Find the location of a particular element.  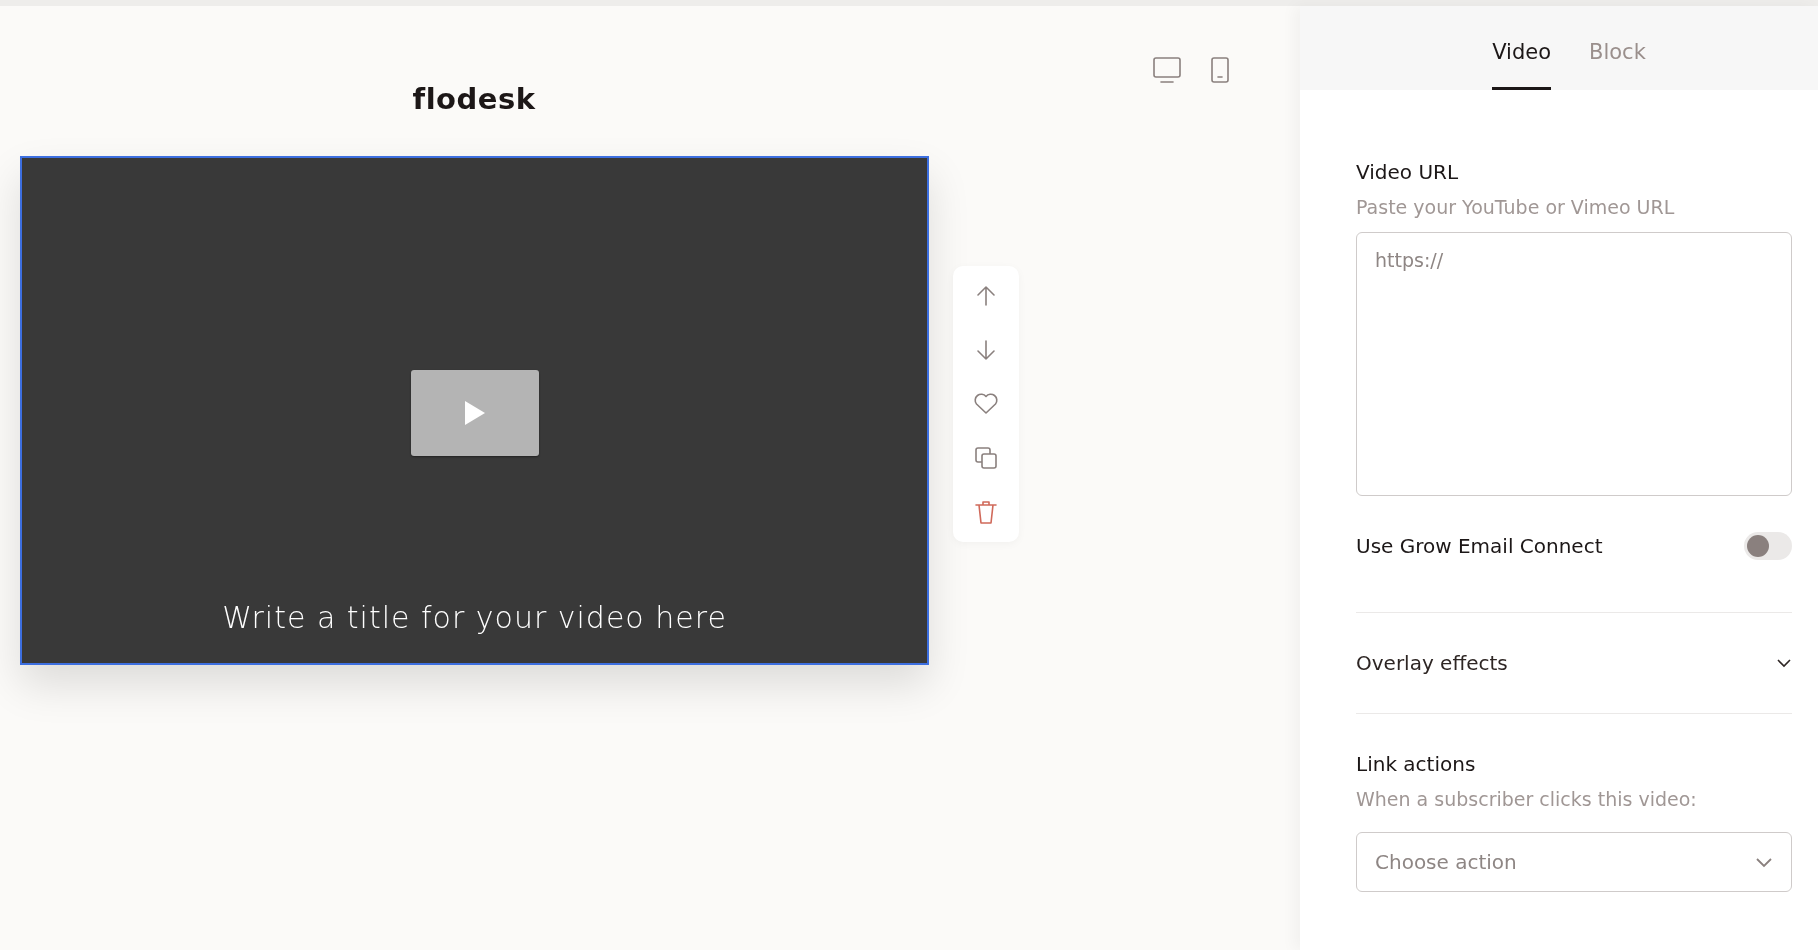

field-hint: When a subscriber clicks this video: is located at coordinates (1527, 799).